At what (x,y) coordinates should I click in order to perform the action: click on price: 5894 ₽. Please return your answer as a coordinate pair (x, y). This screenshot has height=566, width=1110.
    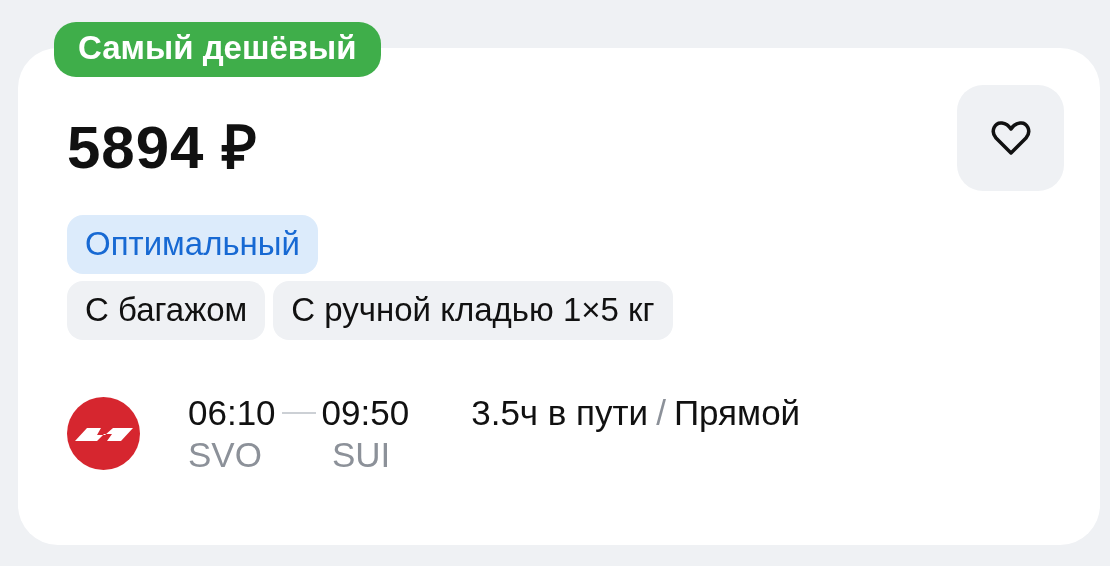
    Looking at the image, I should click on (163, 148).